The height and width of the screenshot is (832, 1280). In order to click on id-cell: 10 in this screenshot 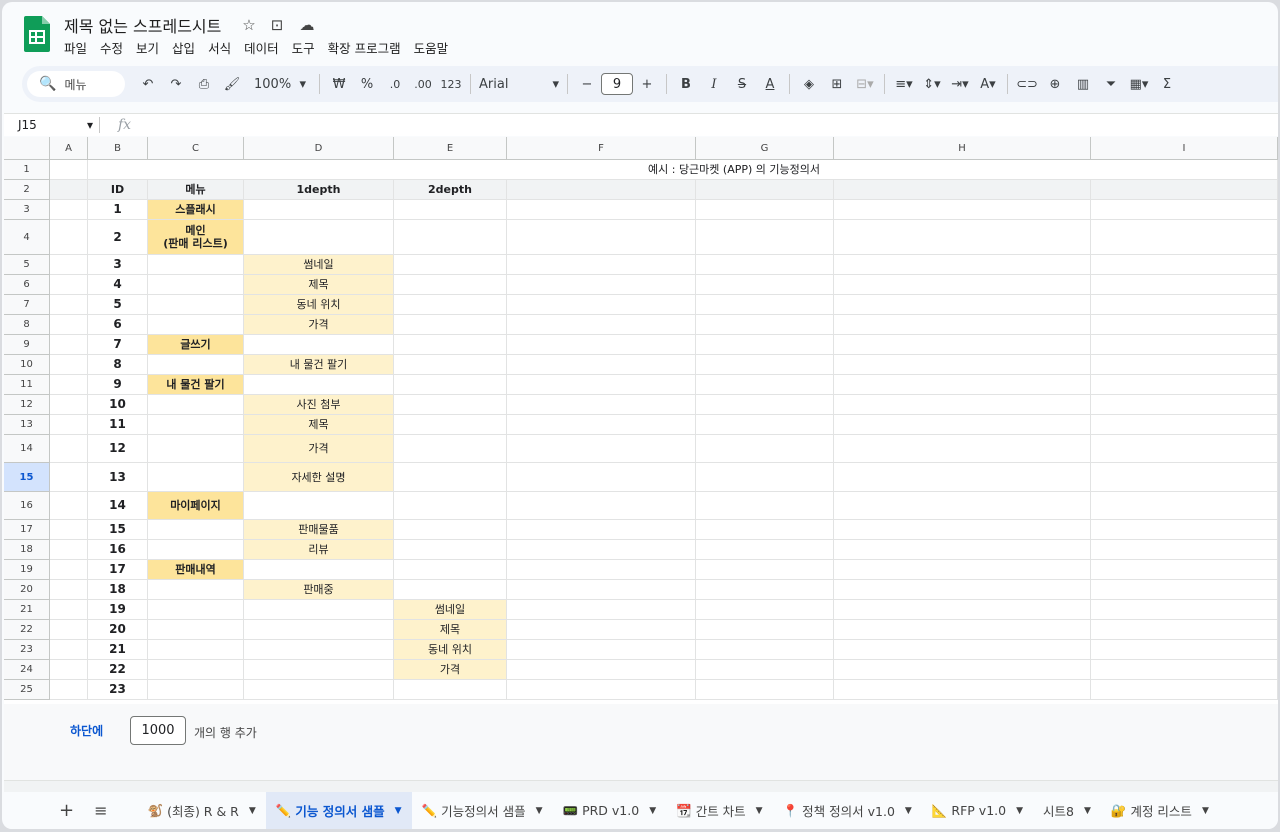, I will do `click(118, 405)`.